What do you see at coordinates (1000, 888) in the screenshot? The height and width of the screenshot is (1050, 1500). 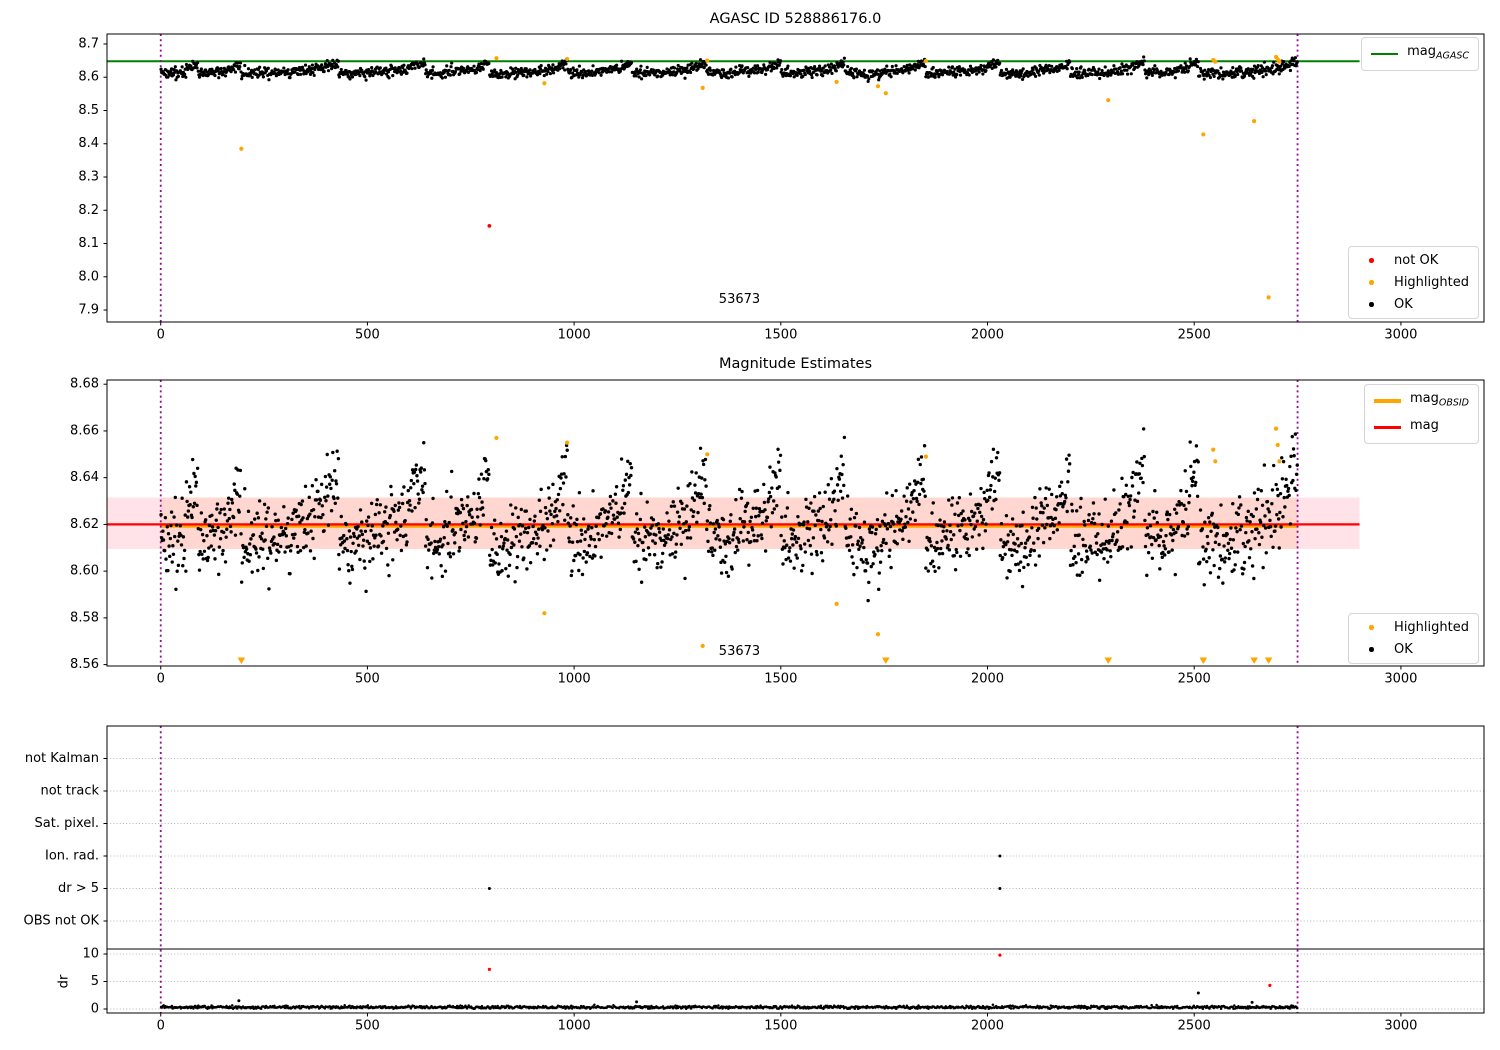 I see `flag-point` at bounding box center [1000, 888].